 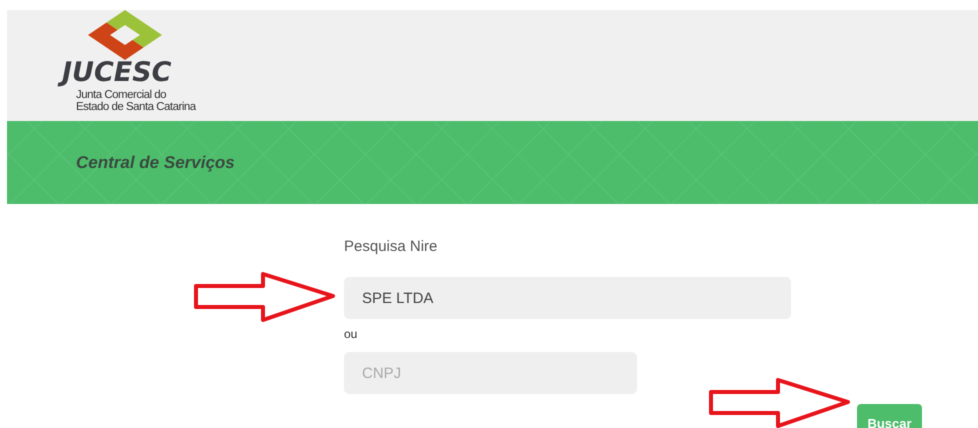 I want to click on form-heading: Pesquisa Nire, so click(x=391, y=247).